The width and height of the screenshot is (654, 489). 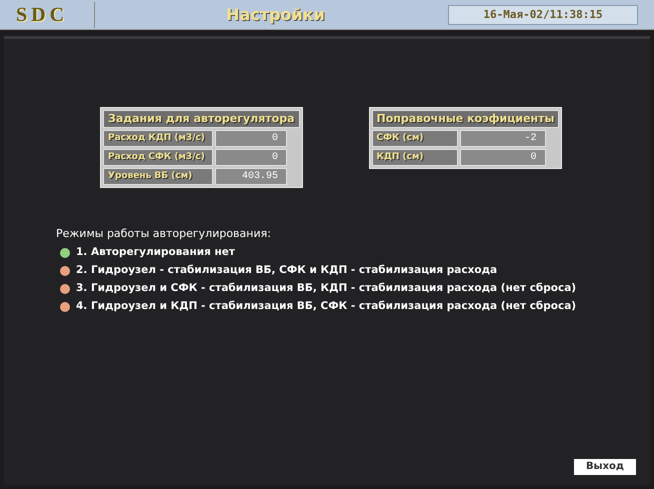 I want to click on exit-button: Выход, so click(x=605, y=467).